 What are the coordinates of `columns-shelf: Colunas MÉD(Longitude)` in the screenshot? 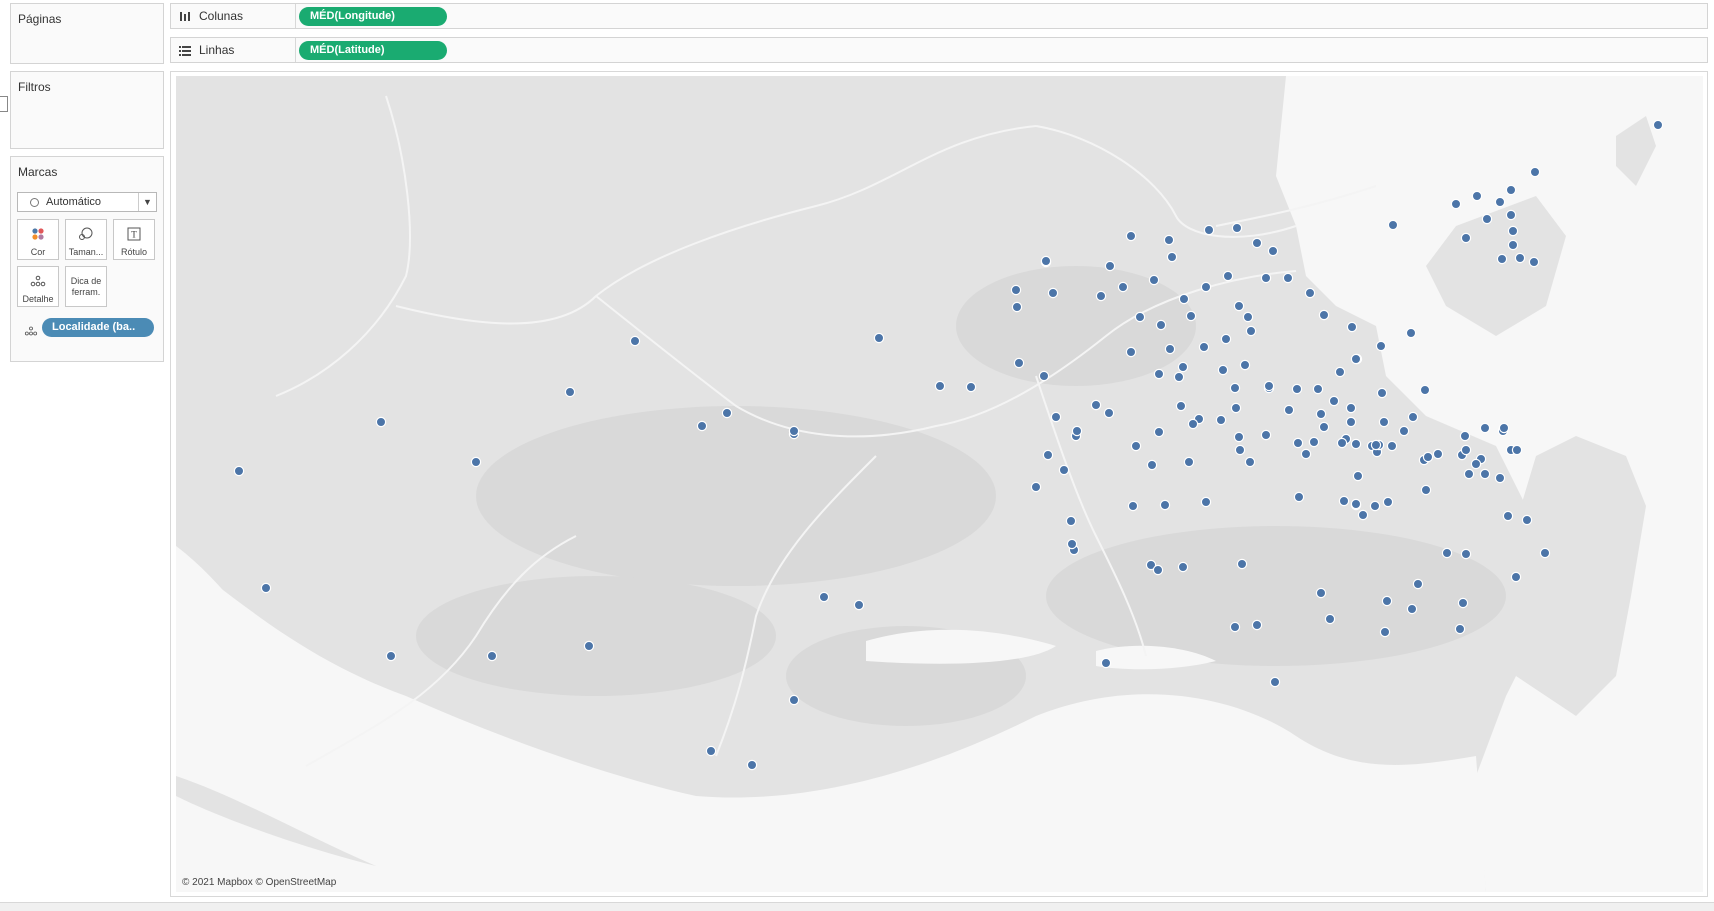 It's located at (939, 16).